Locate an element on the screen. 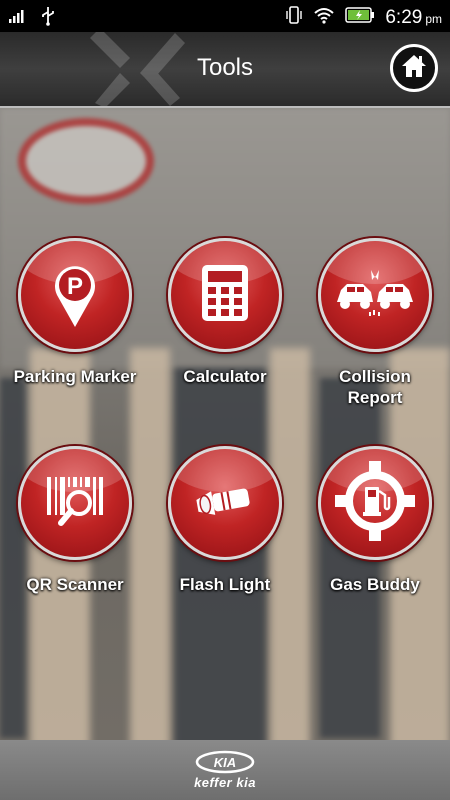  flash-light-button is located at coordinates (225, 503).